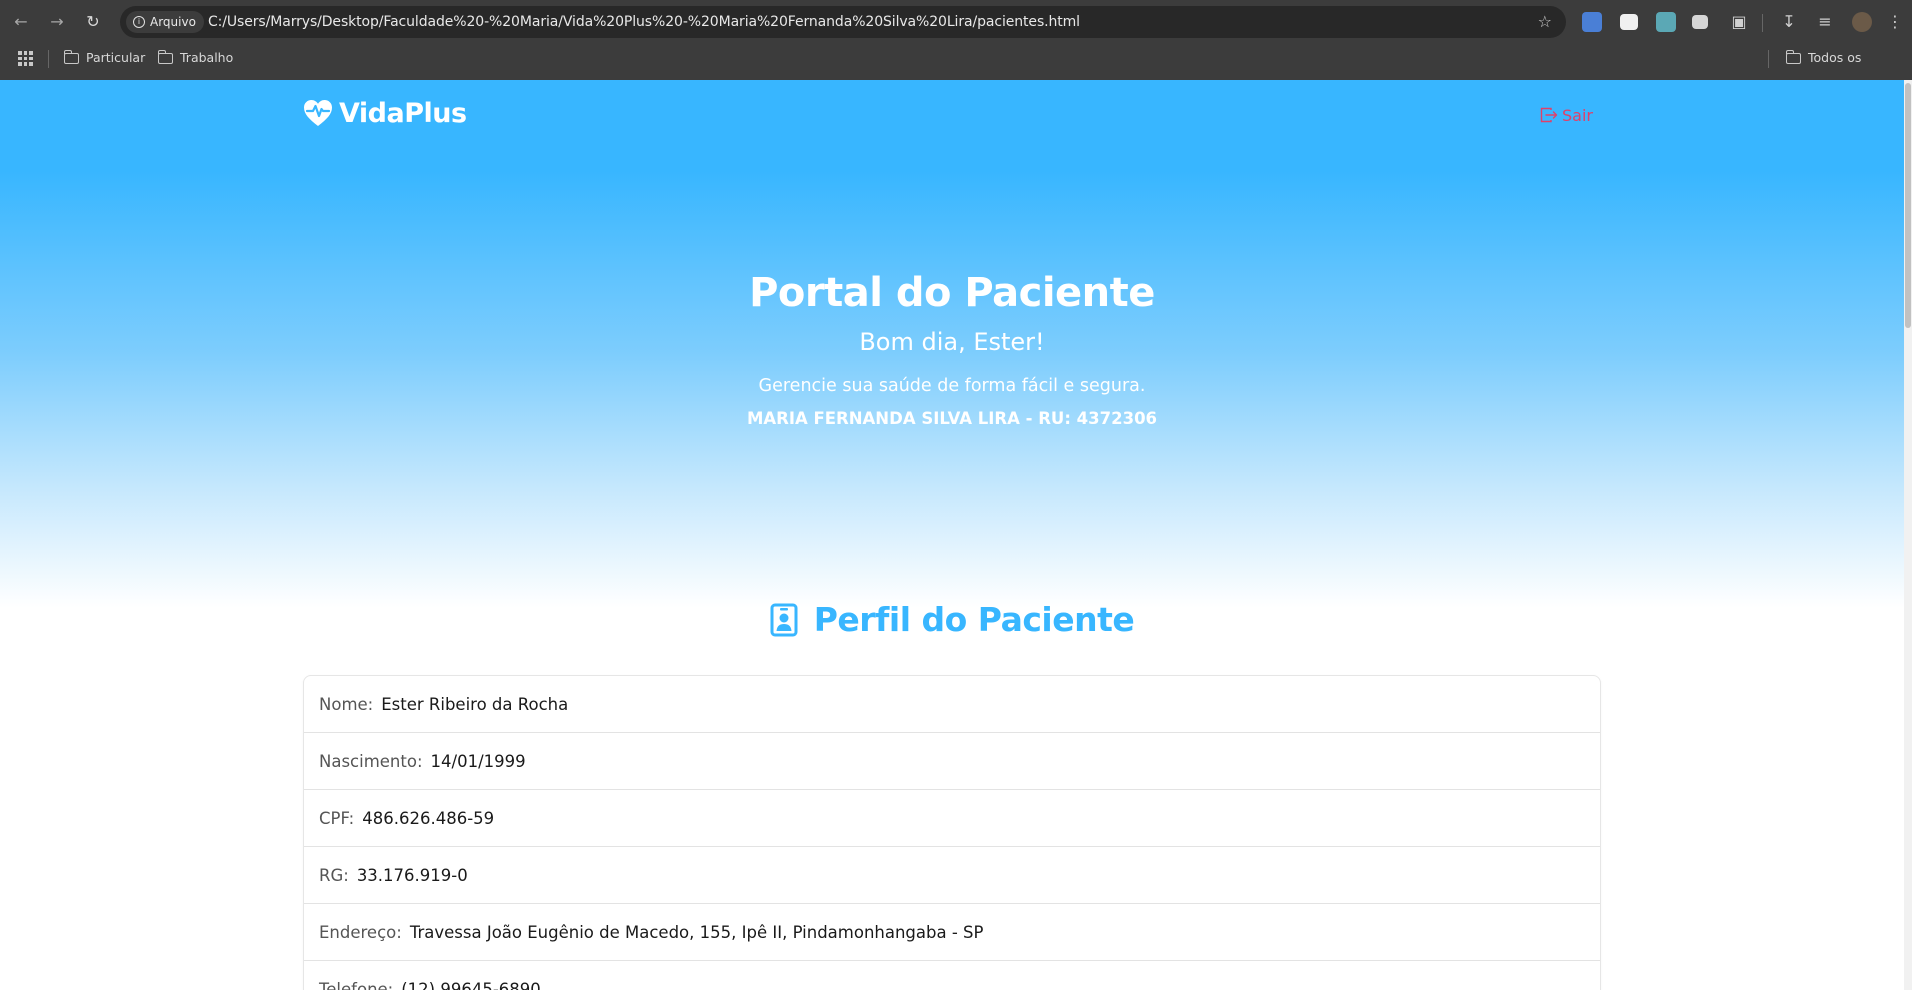  What do you see at coordinates (956, 68) in the screenshot?
I see `bookmarks-bar: Particular Trabalho Todos os favoritos` at bounding box center [956, 68].